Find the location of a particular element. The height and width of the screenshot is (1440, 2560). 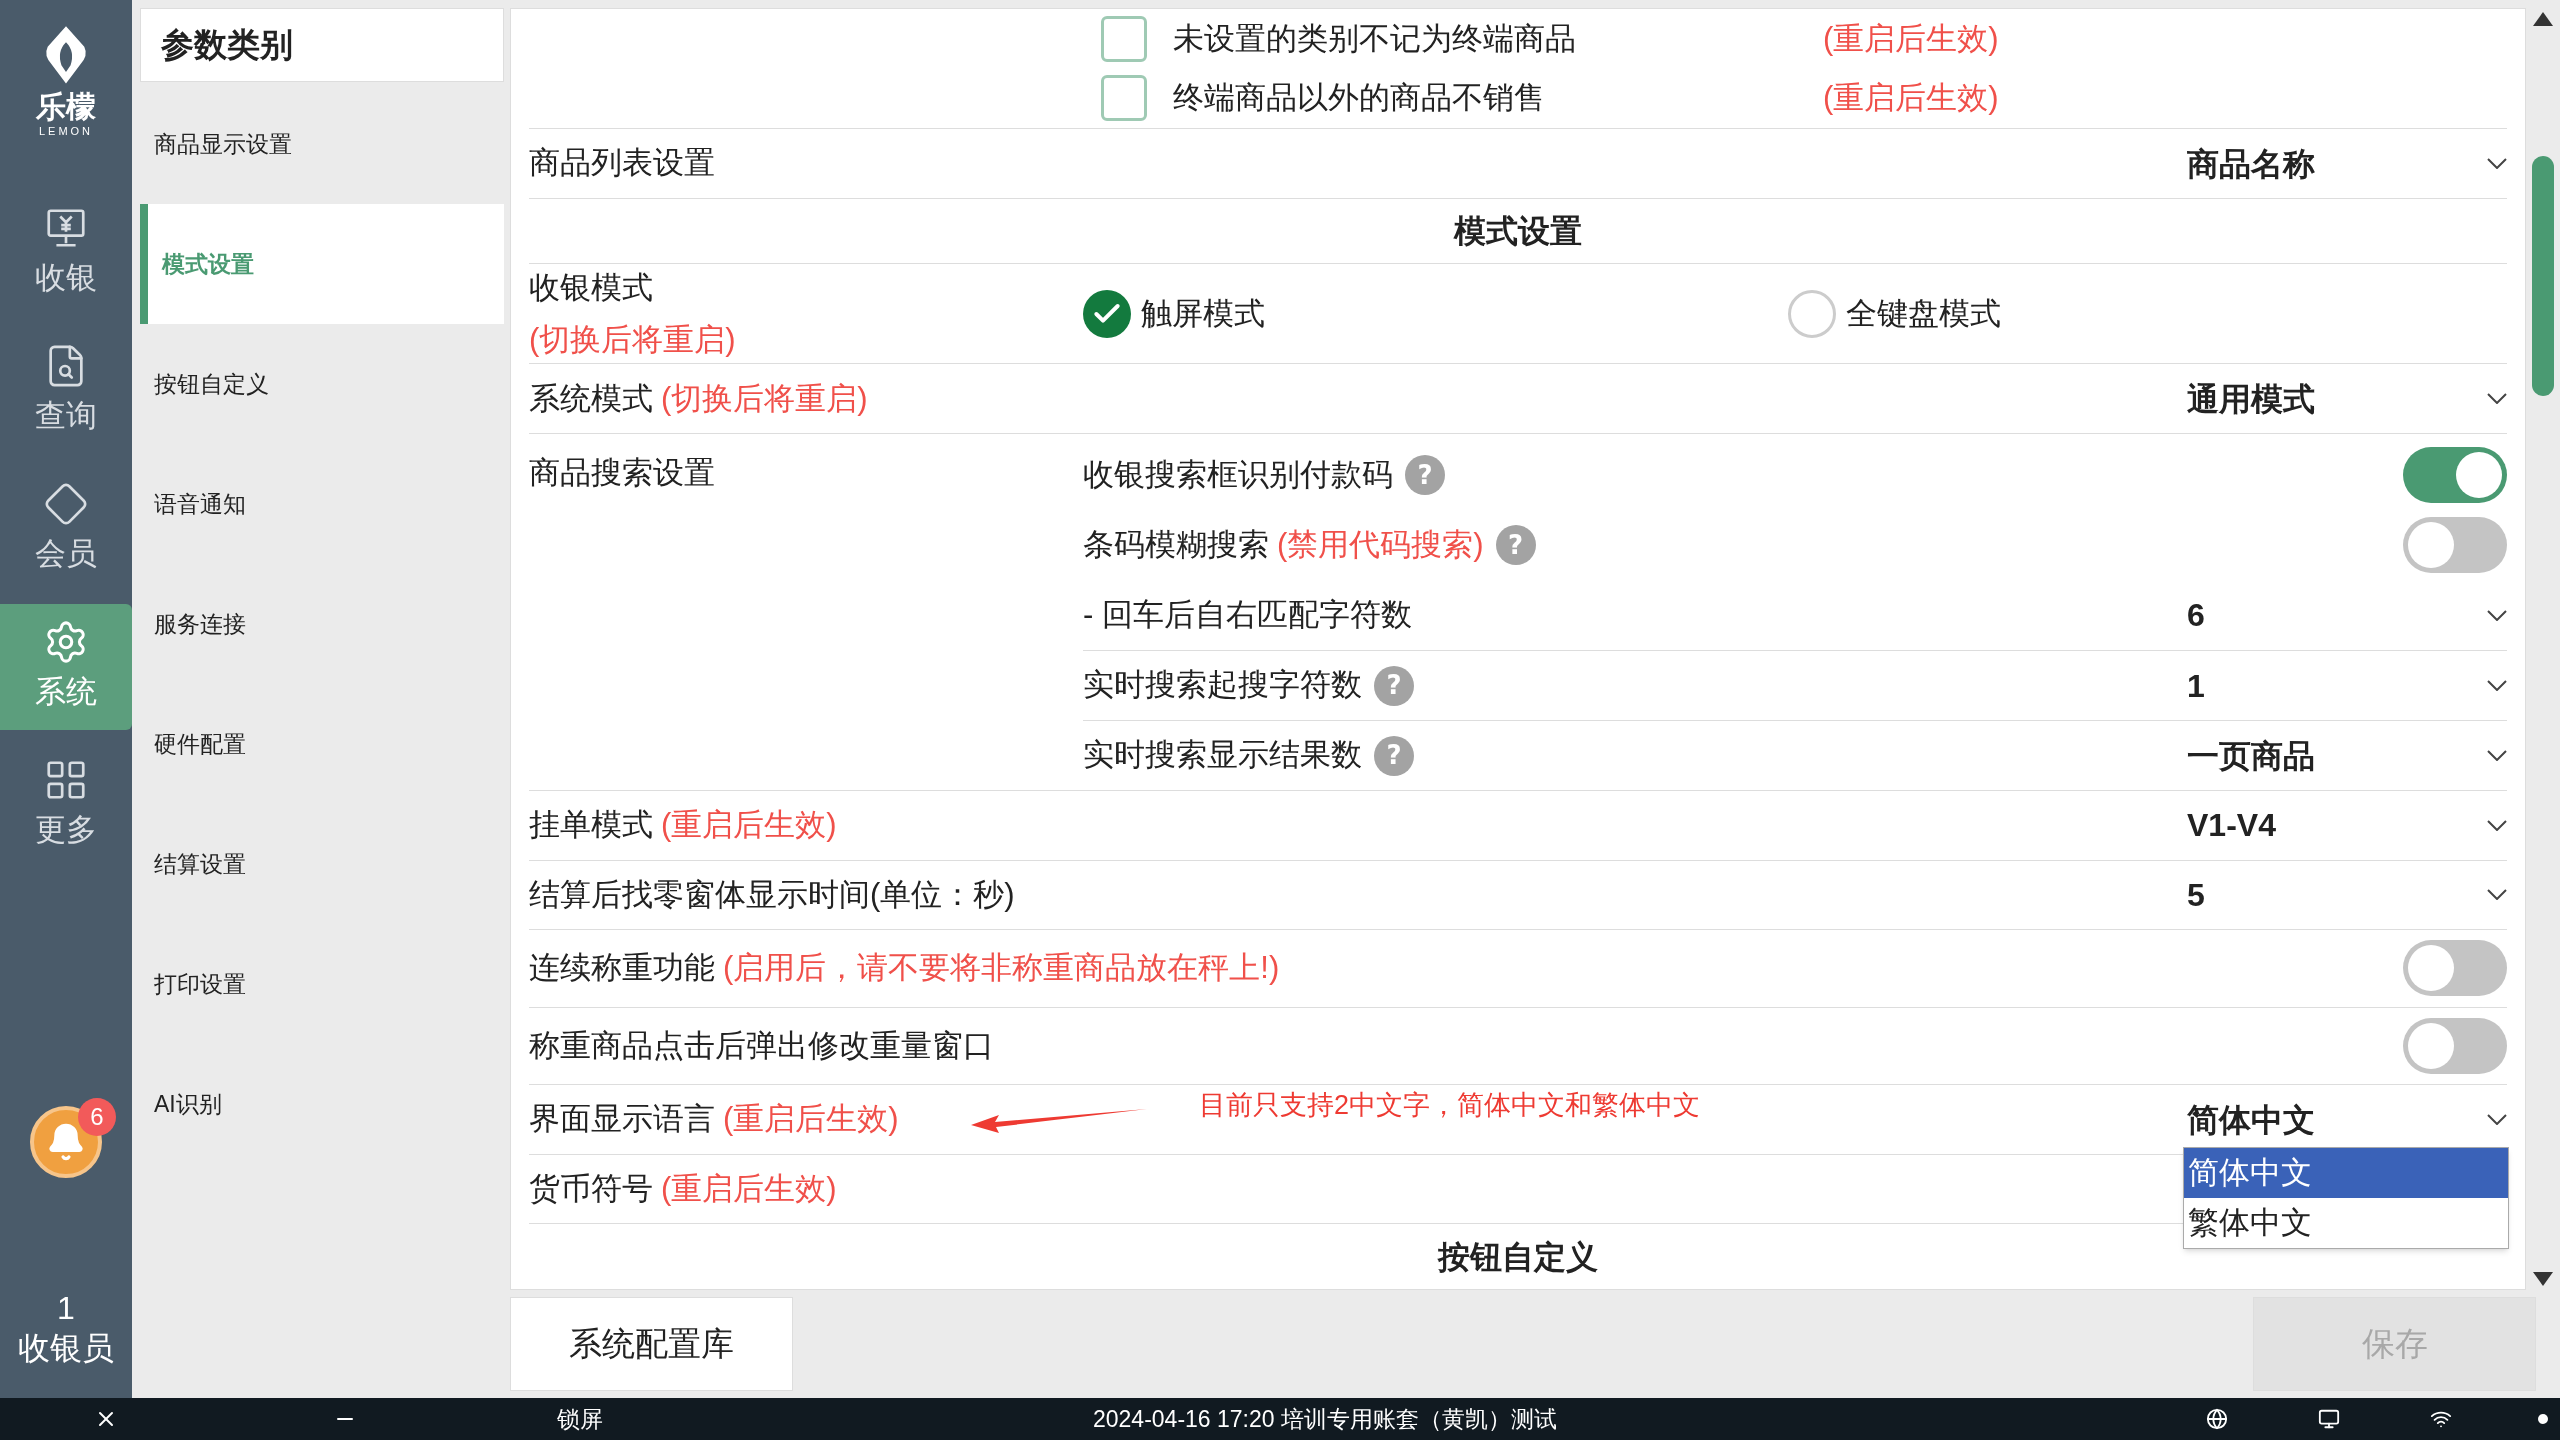

hint-text: (启用后，请不要将非称重商品放在秤上!) is located at coordinates (1001, 968).